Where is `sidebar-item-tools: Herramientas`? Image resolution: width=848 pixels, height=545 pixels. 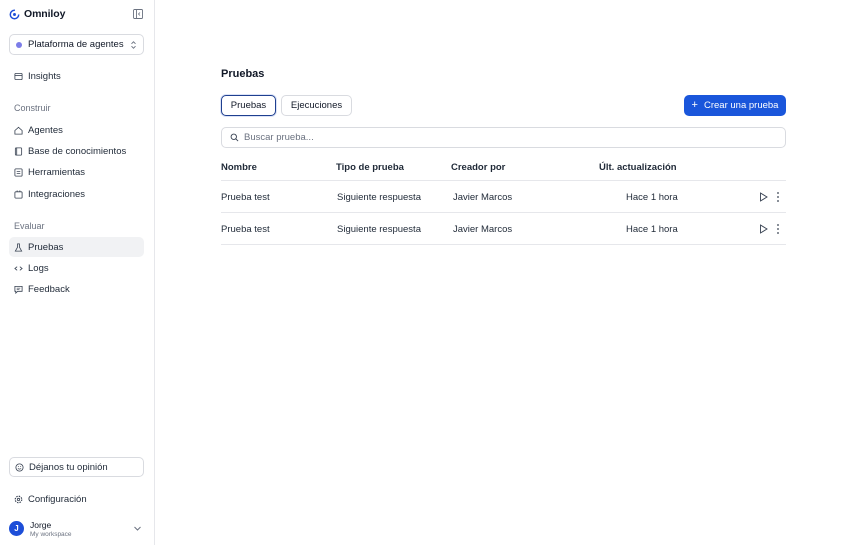 sidebar-item-tools: Herramientas is located at coordinates (76, 172).